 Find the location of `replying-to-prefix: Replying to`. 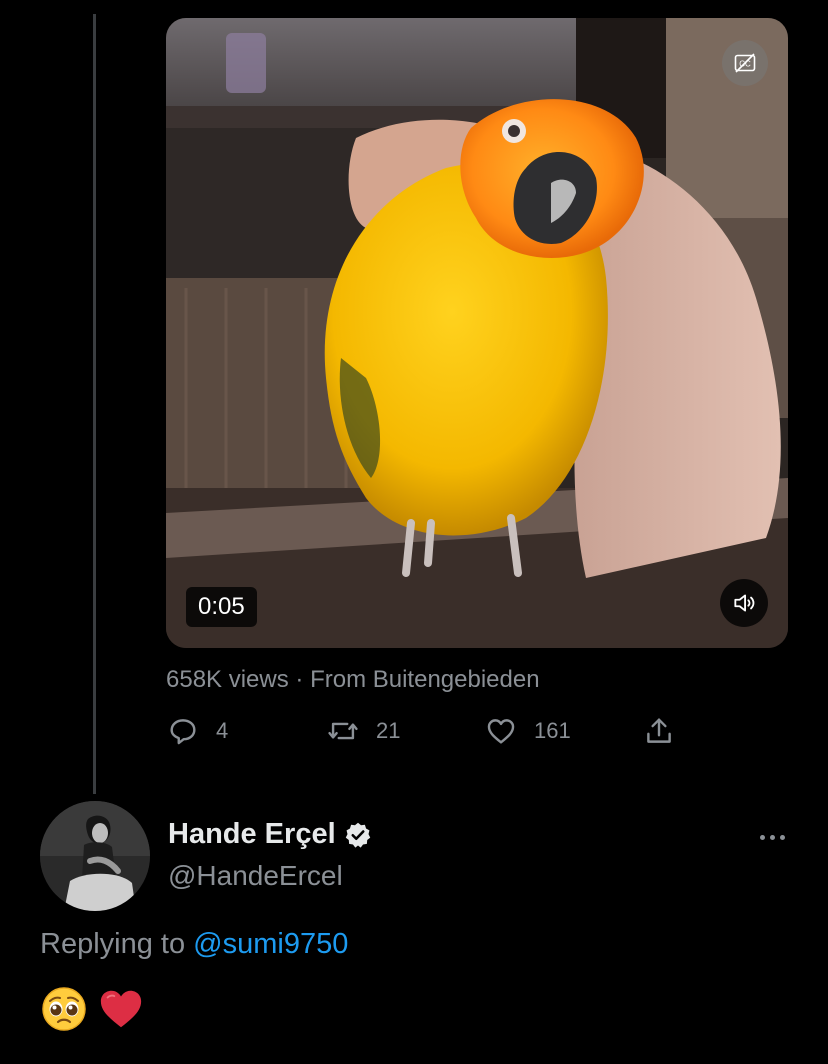

replying-to-prefix: Replying to is located at coordinates (113, 944).